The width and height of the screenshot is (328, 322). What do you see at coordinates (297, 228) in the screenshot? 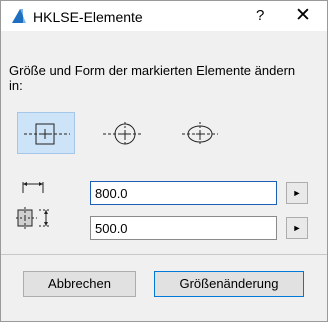
I see `height-arrow-button: ►` at bounding box center [297, 228].